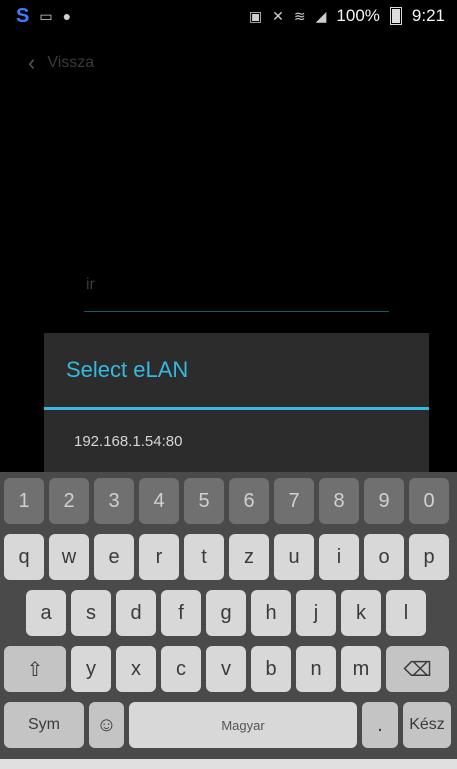  Describe the element at coordinates (44, 725) in the screenshot. I see `sym-key: Sym` at that location.